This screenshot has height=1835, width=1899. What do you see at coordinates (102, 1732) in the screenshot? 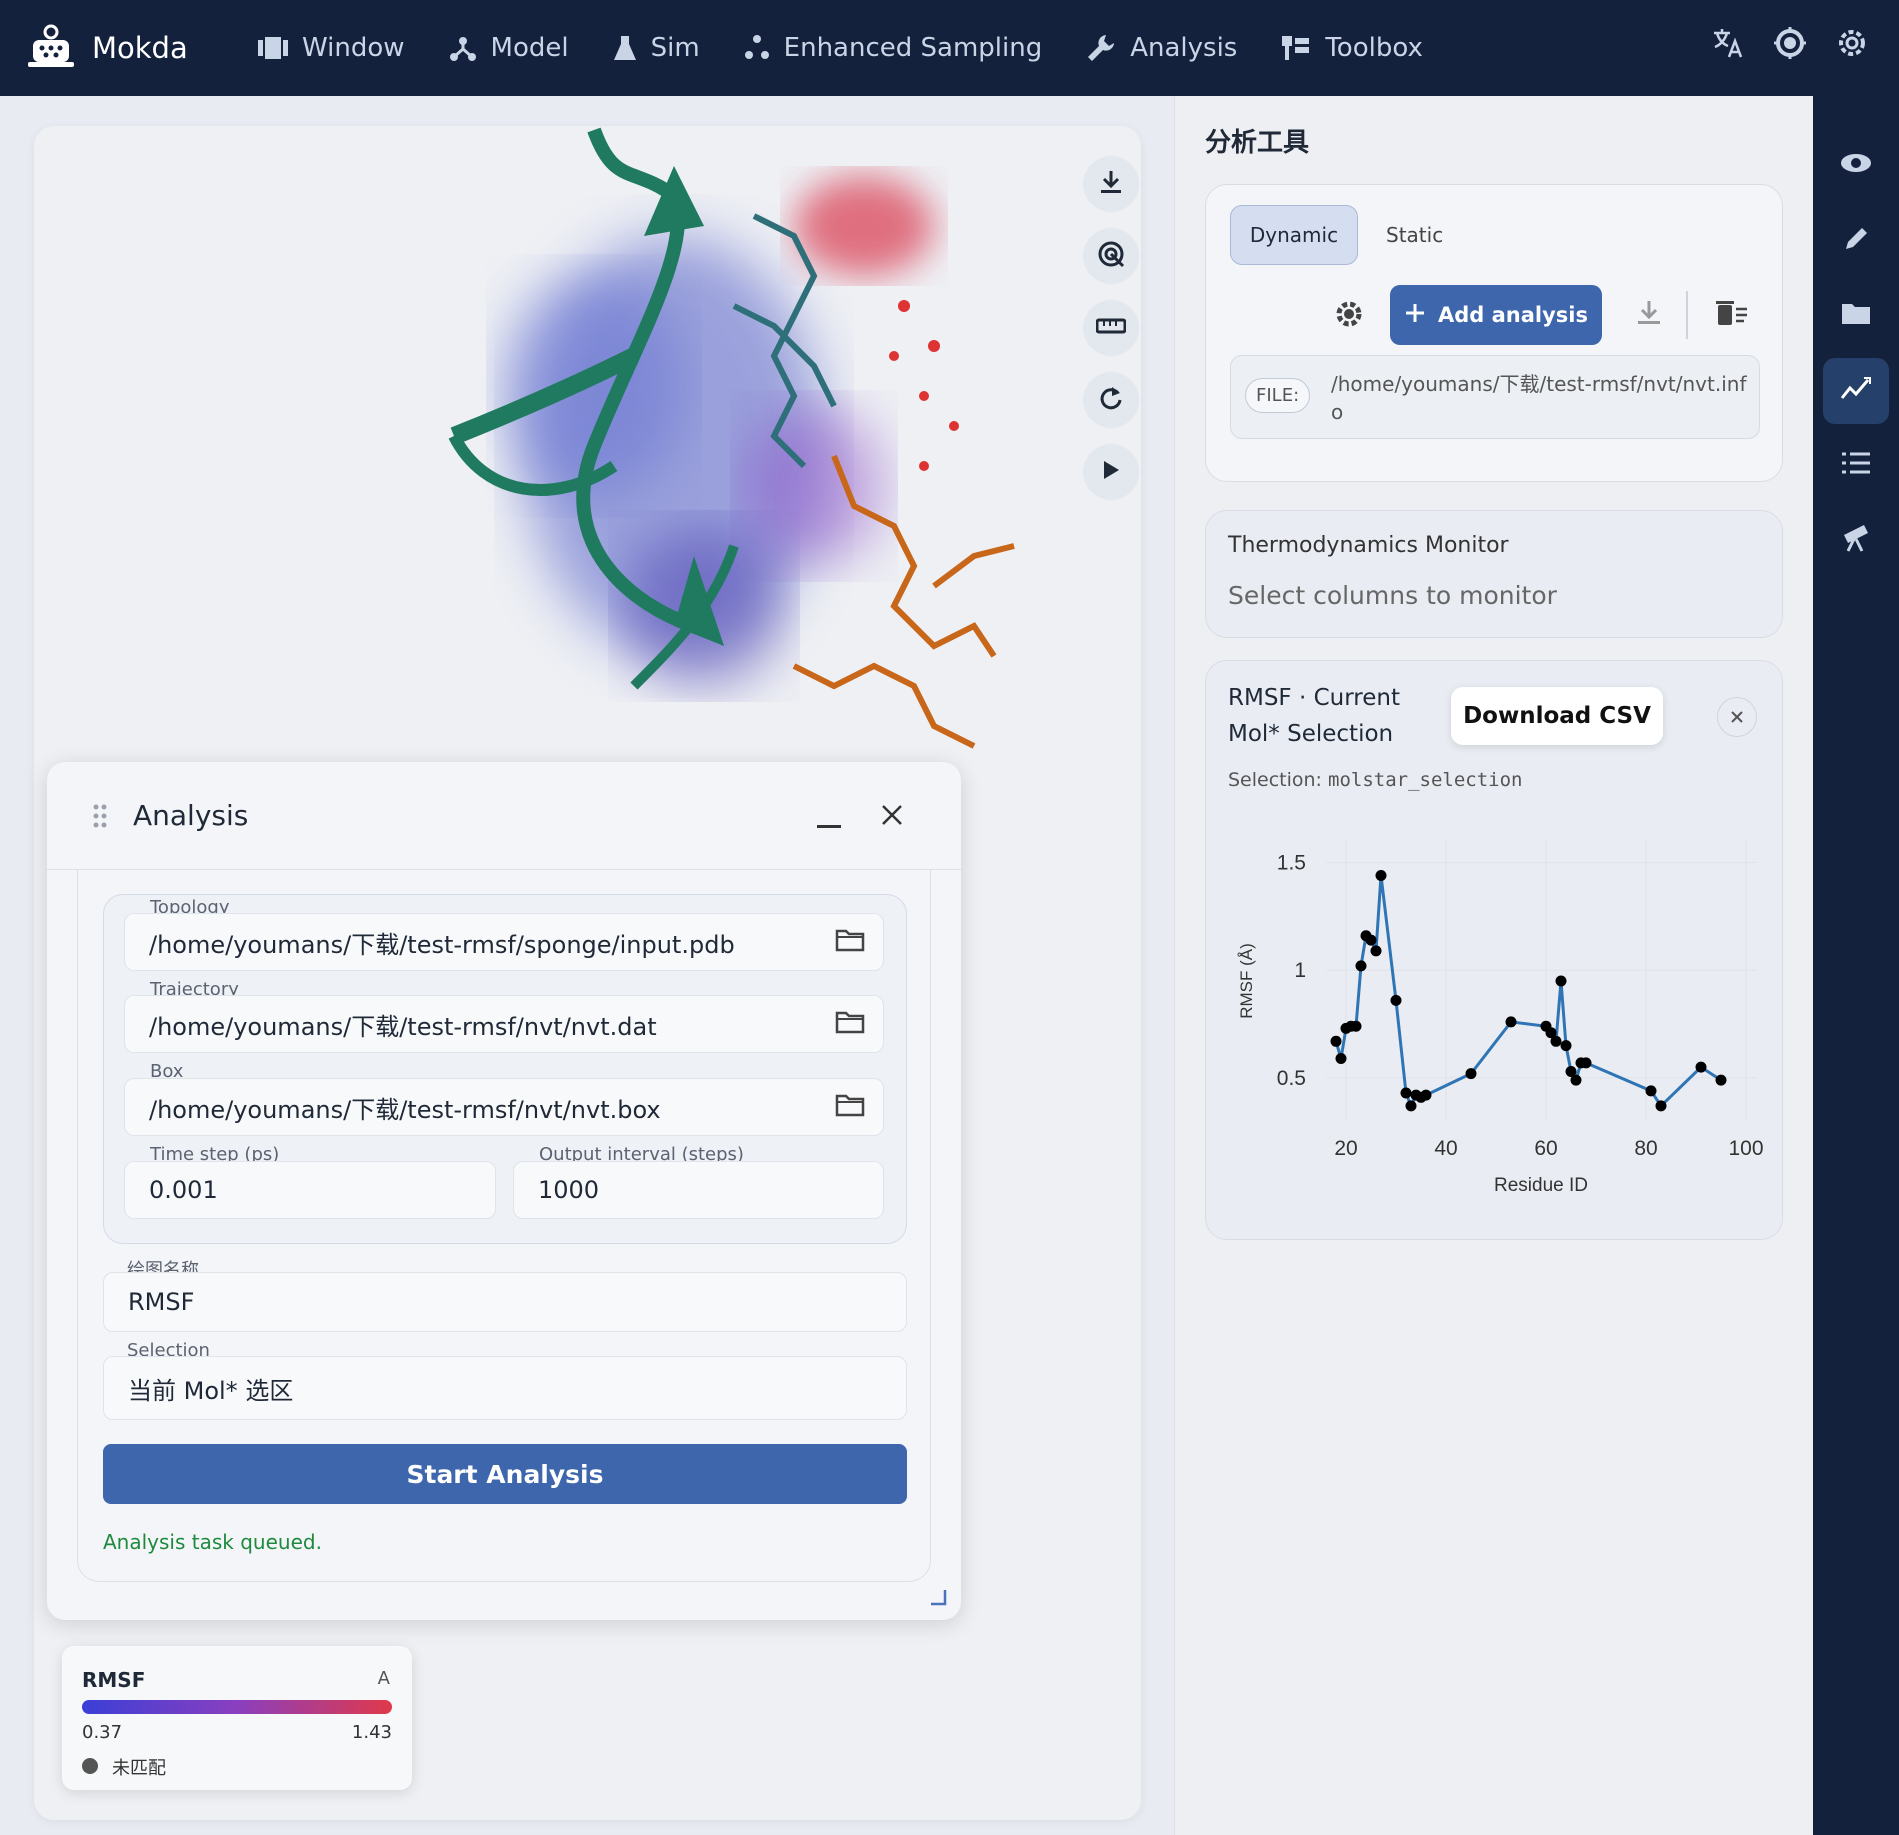
I see `legend-min: 0.37` at bounding box center [102, 1732].